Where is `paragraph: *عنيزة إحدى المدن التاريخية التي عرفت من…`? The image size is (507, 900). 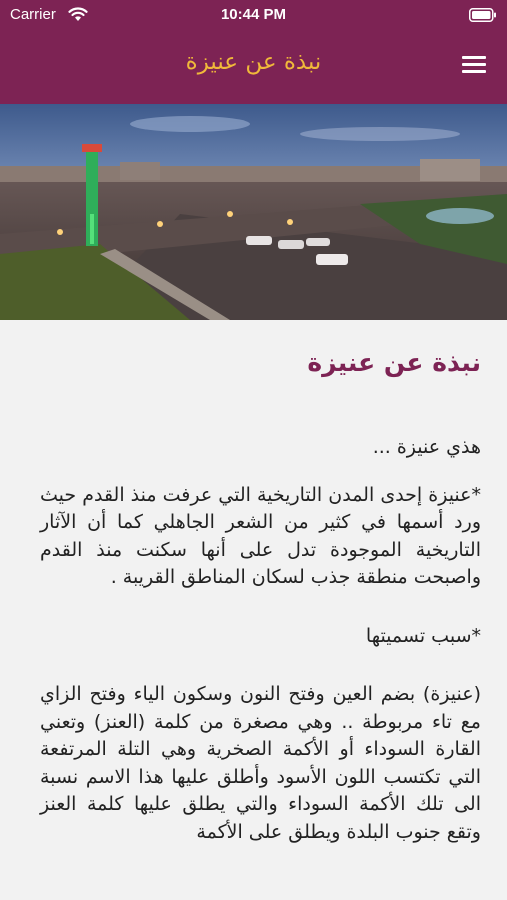
paragraph: *عنيزة إحدى المدن التاريخية التي عرفت من… is located at coordinates (260, 536).